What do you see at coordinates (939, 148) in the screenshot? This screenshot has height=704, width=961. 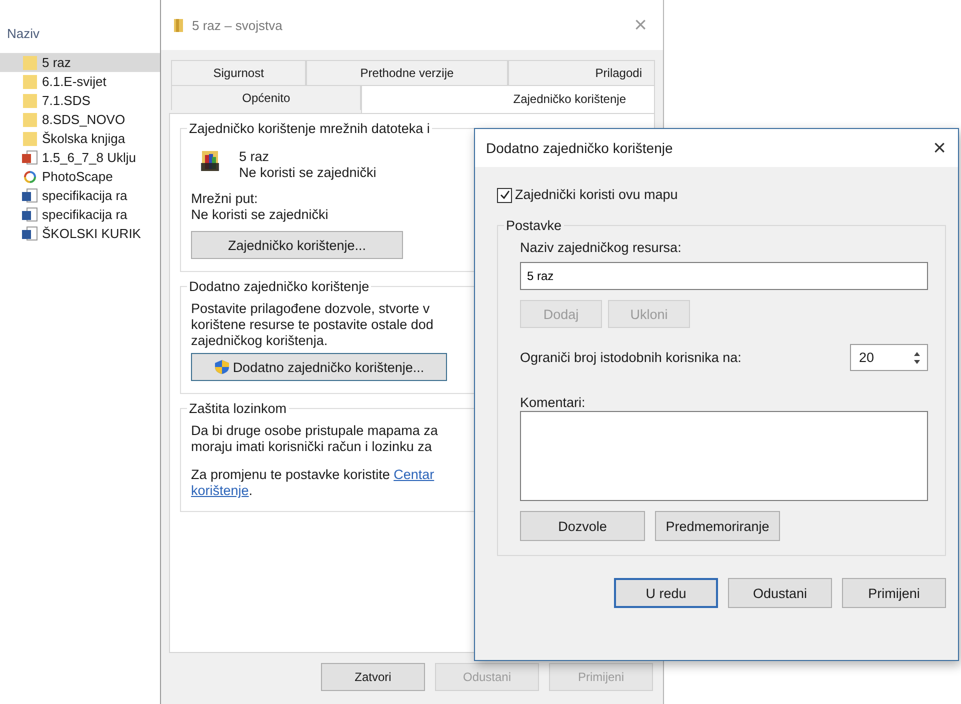 I see `close-button: ×` at bounding box center [939, 148].